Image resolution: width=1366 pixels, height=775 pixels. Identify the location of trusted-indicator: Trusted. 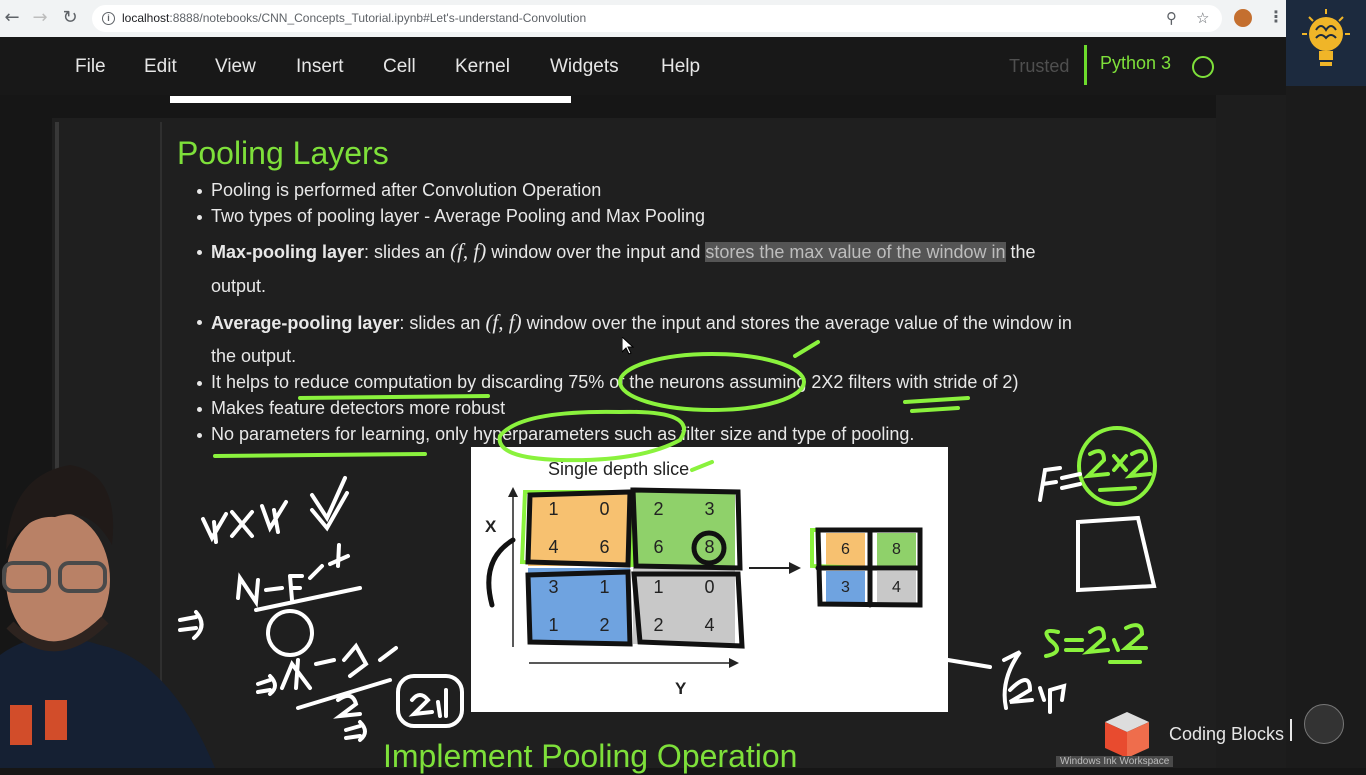
(1039, 66).